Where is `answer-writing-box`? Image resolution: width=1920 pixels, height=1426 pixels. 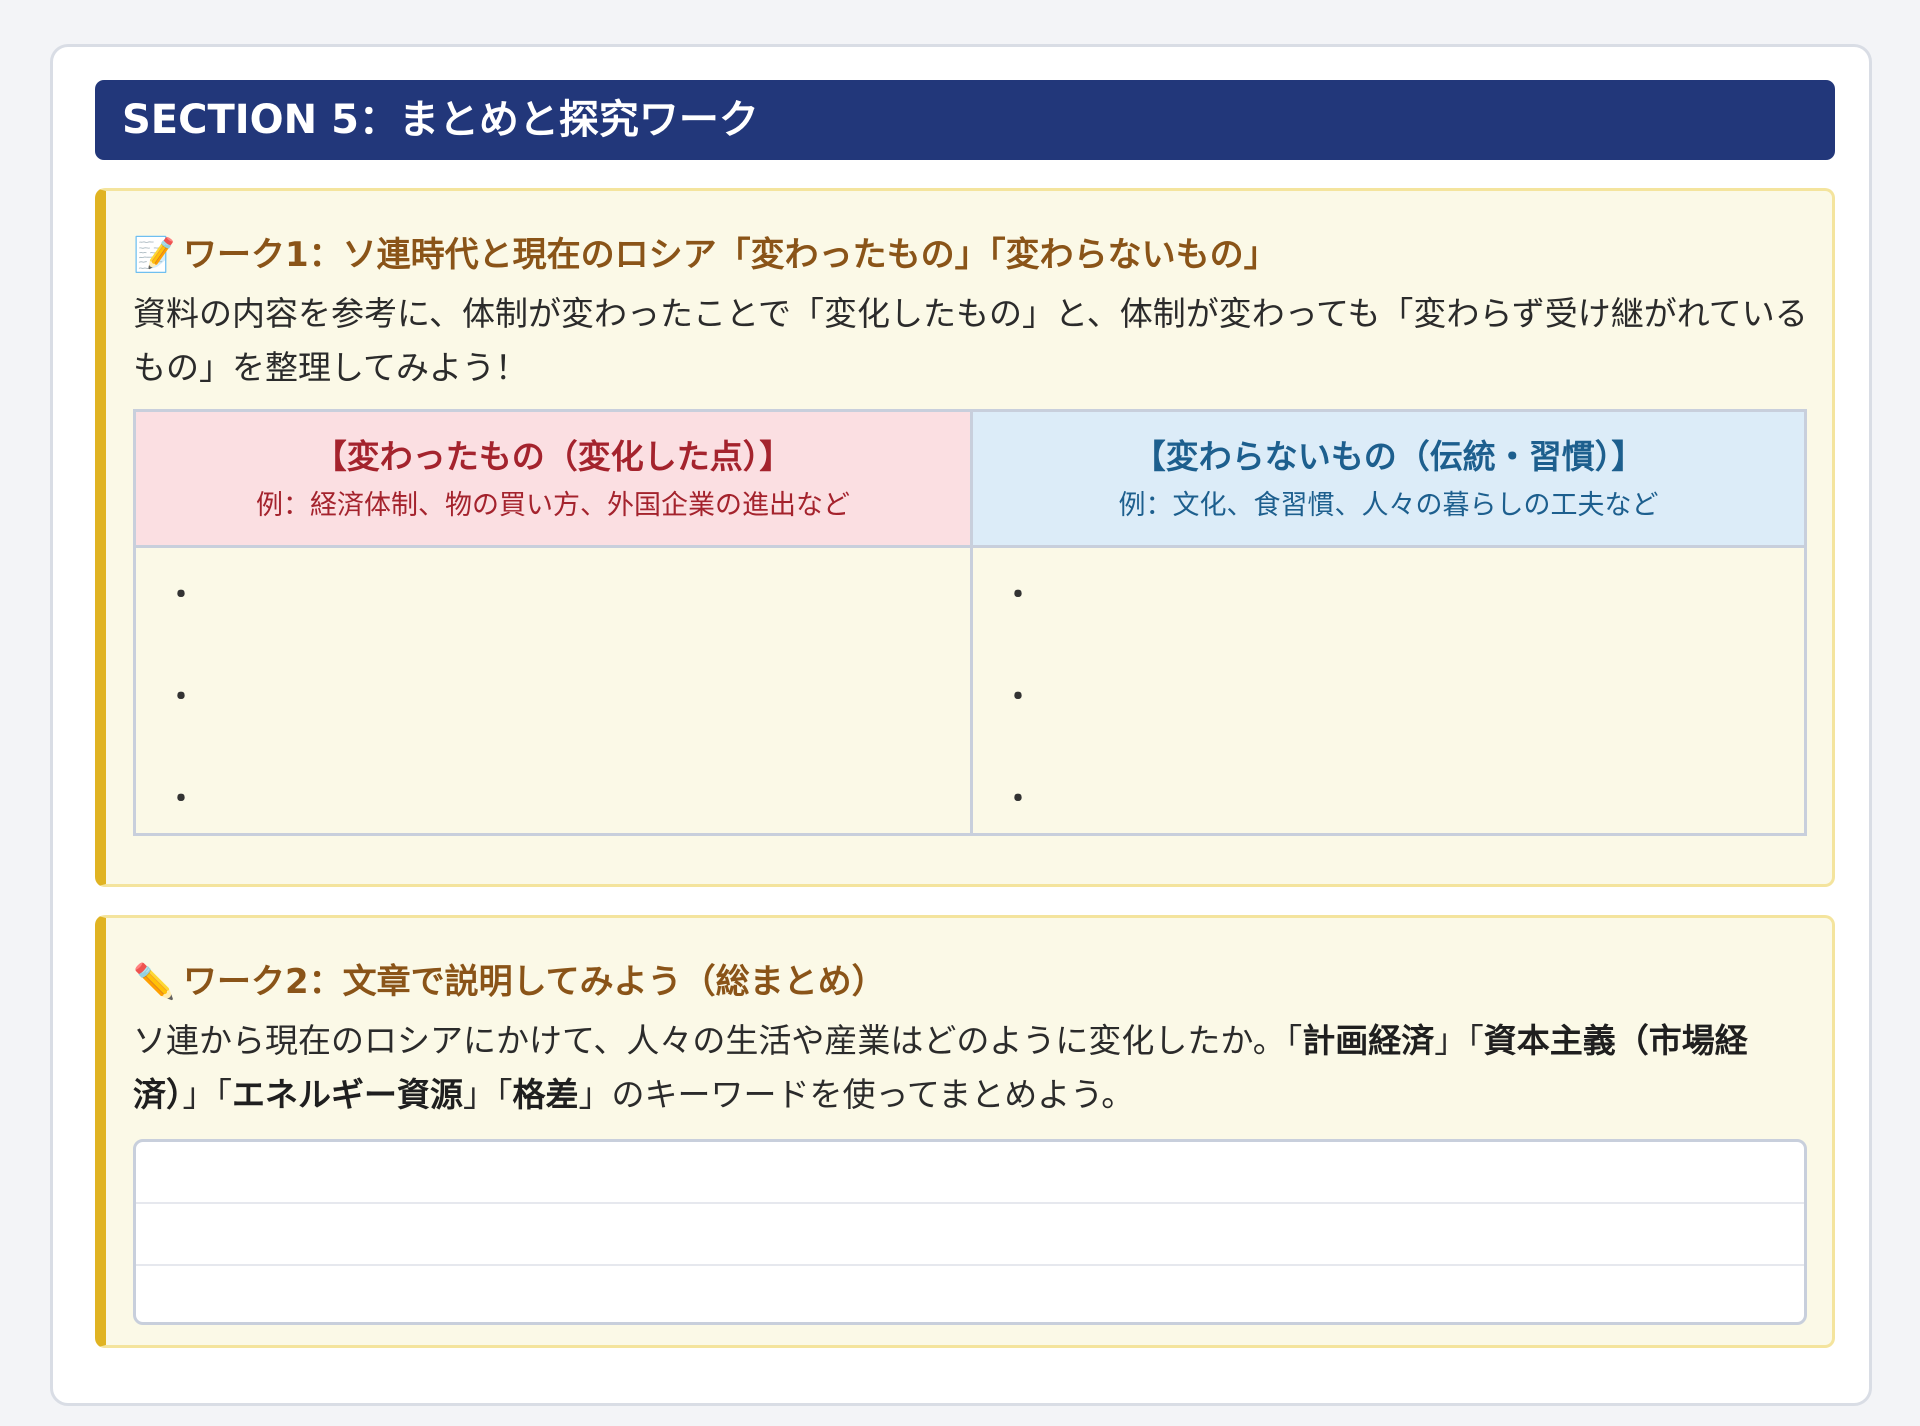 answer-writing-box is located at coordinates (970, 1232).